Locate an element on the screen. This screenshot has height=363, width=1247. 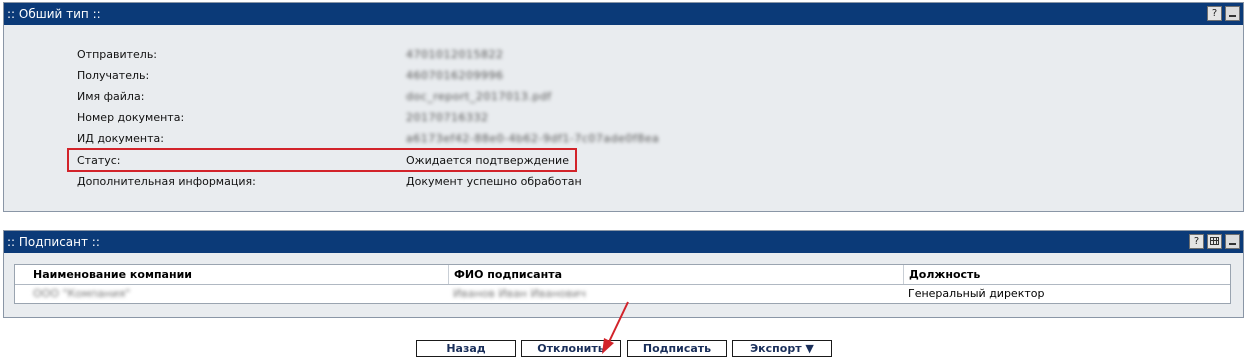
export-button: Экспорт ▼ is located at coordinates (782, 348).